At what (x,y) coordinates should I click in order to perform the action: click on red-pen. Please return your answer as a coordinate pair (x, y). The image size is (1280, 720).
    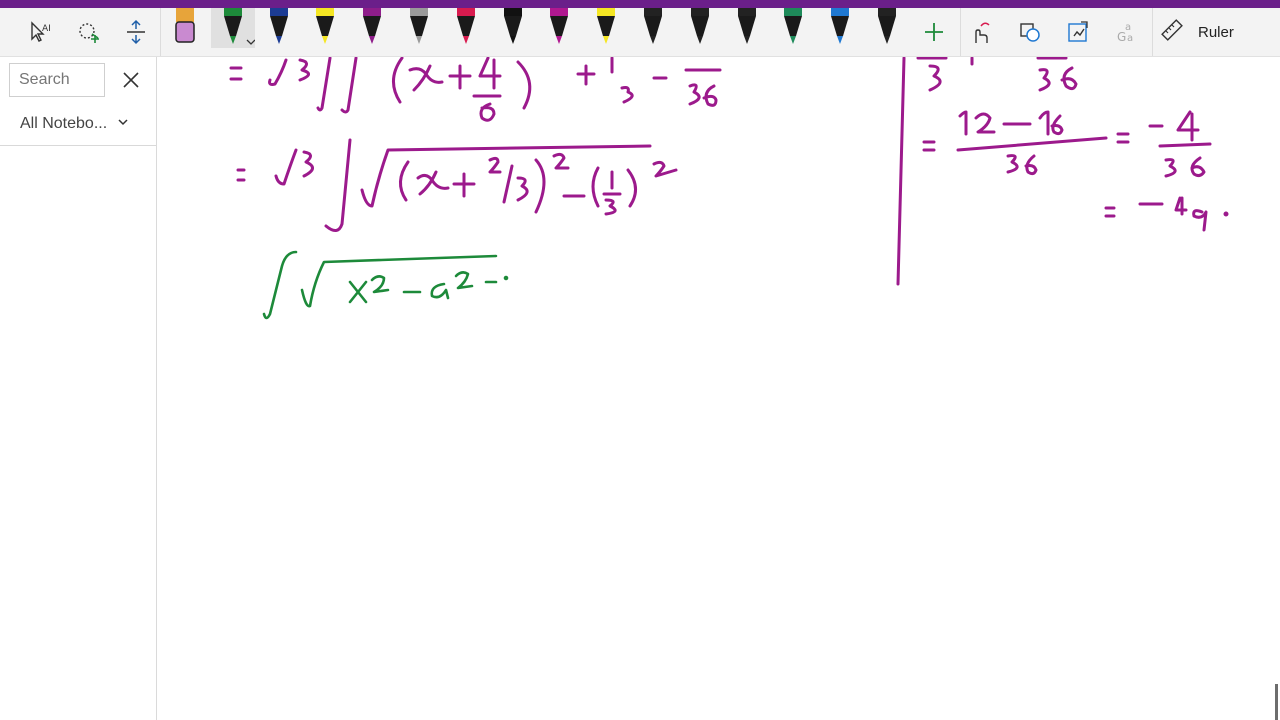
    Looking at the image, I should click on (466, 28).